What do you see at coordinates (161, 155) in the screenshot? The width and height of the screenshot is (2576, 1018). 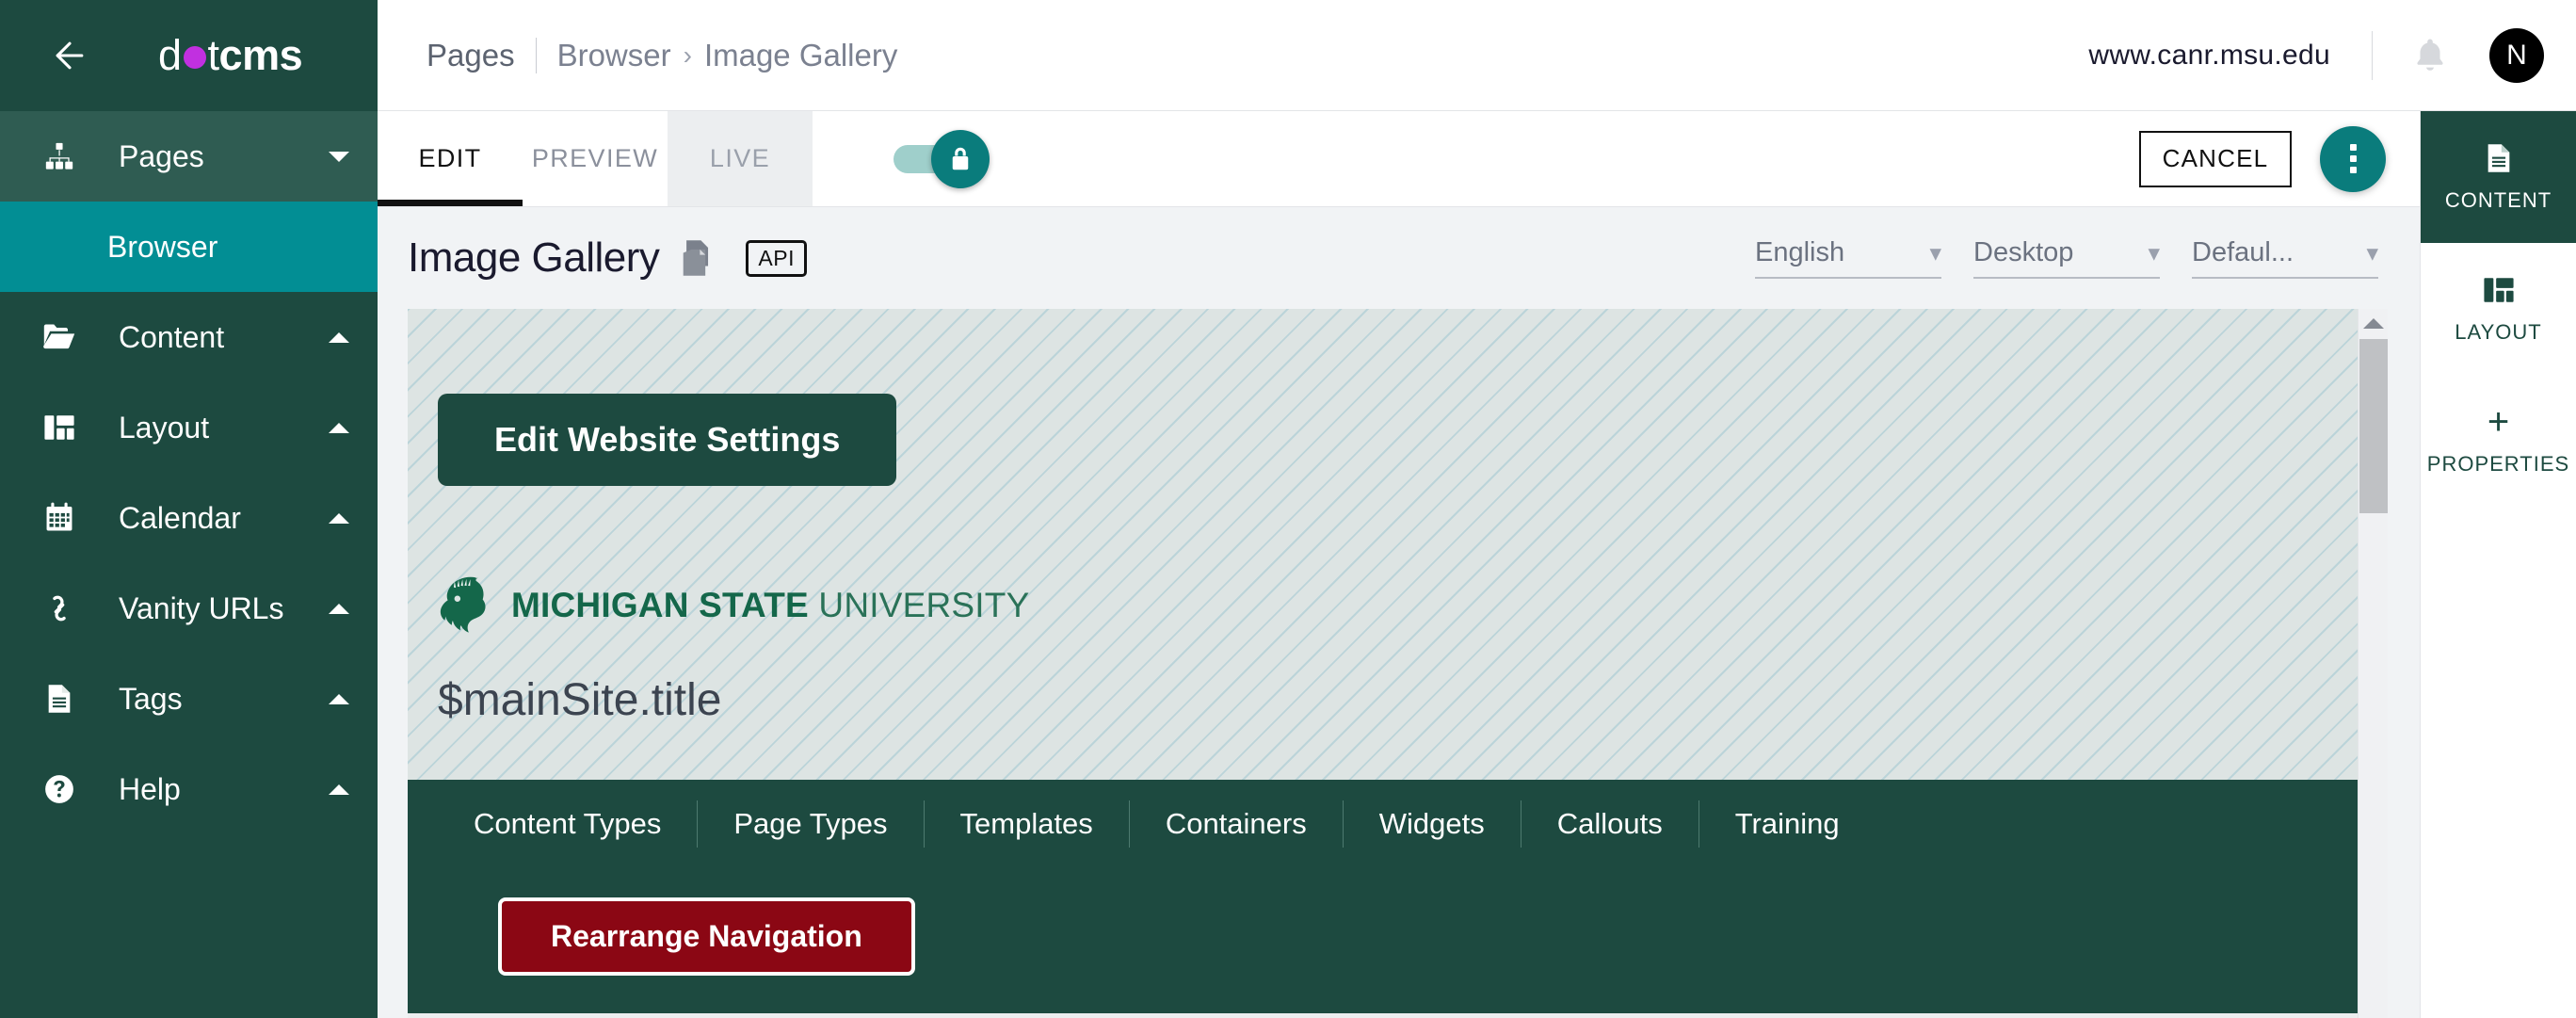 I see `sidebar-item-label: Pages` at bounding box center [161, 155].